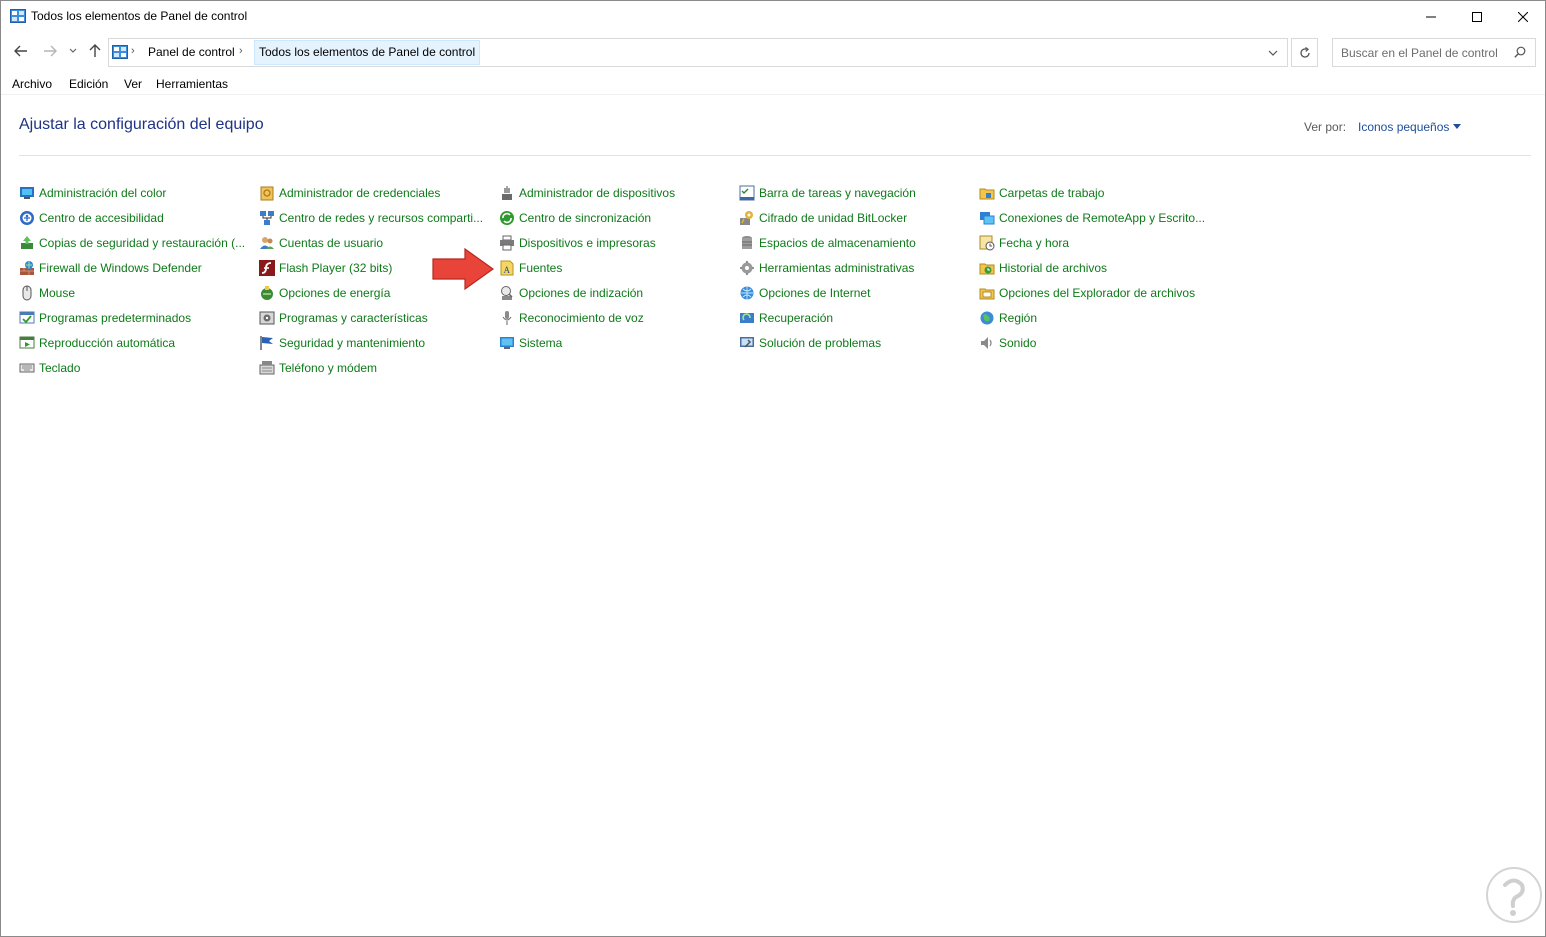  What do you see at coordinates (92, 193) in the screenshot?
I see `item-administracion-del-color: Administración del color` at bounding box center [92, 193].